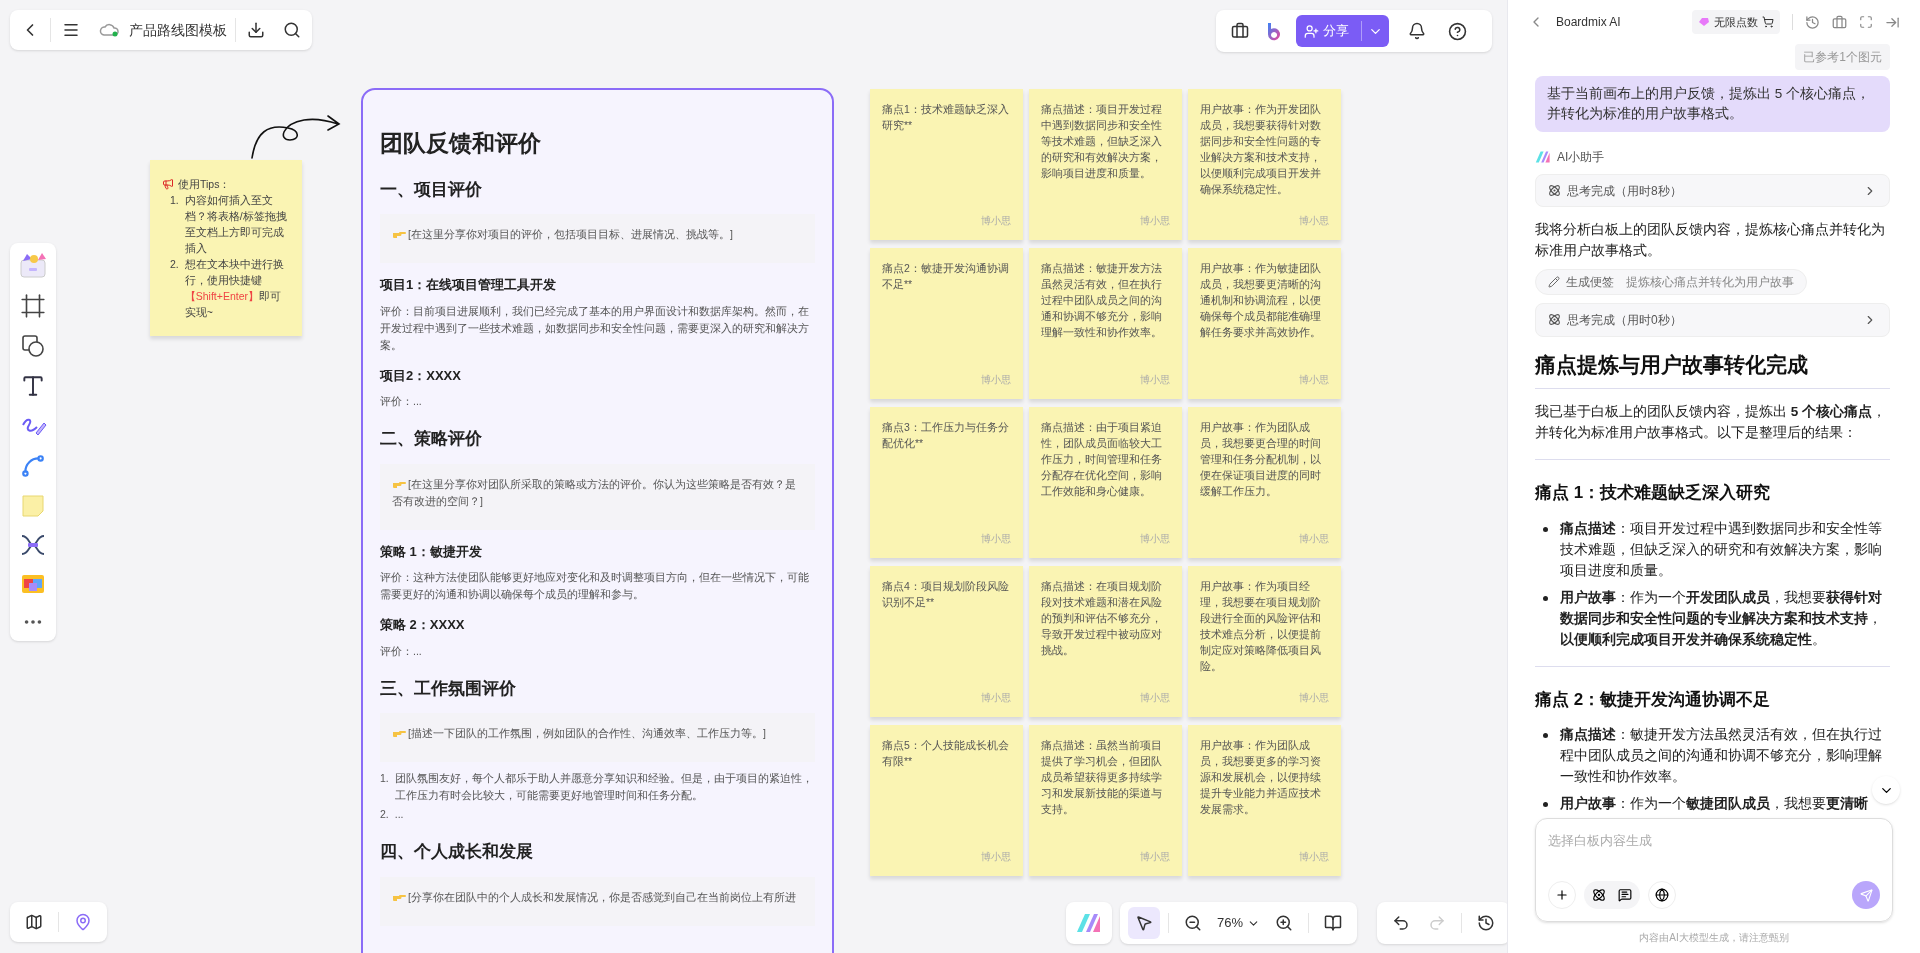 The image size is (1920, 953). Describe the element at coordinates (423, 625) in the screenshot. I see `subsection-heading: 策略 2：XXXX` at that location.